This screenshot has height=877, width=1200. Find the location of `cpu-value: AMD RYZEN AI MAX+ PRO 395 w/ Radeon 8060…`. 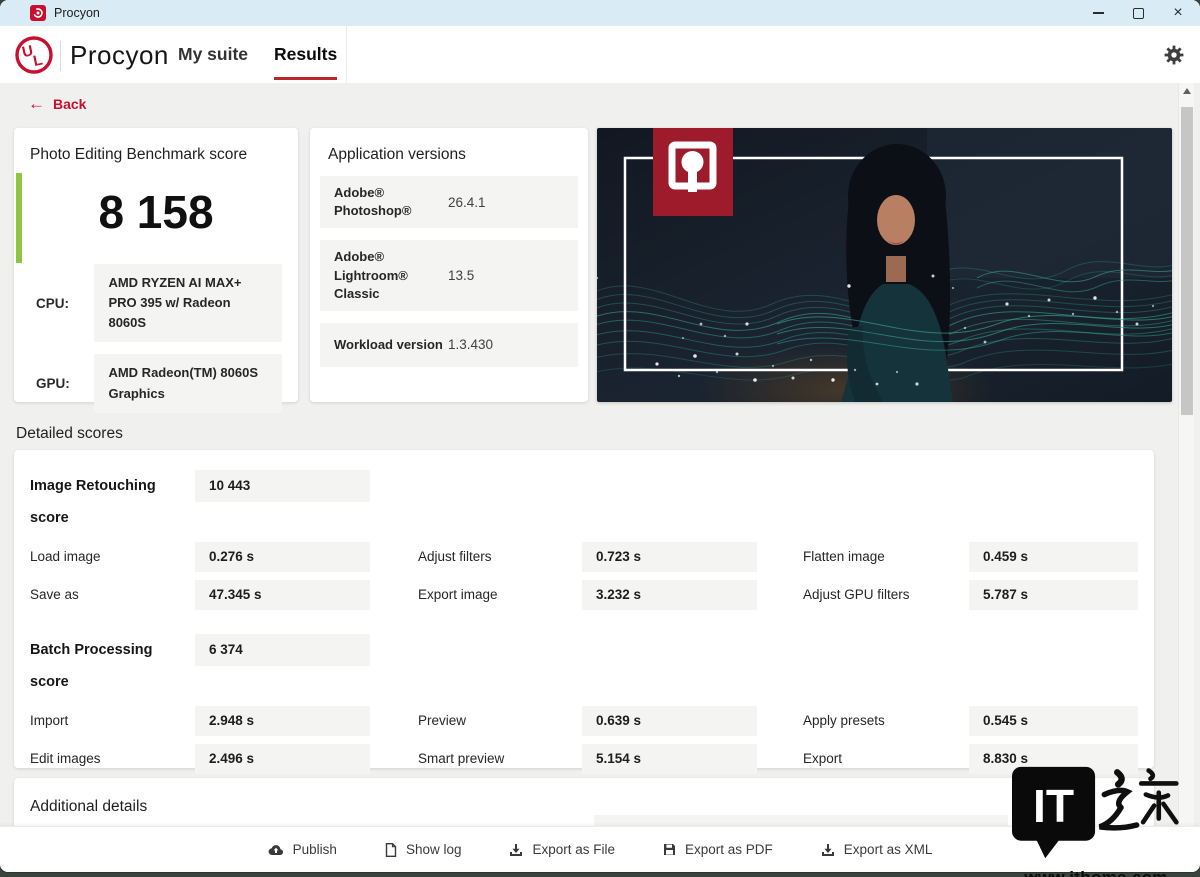

cpu-value: AMD RYZEN AI MAX+ PRO 395 w/ Radeon 8060… is located at coordinates (188, 303).